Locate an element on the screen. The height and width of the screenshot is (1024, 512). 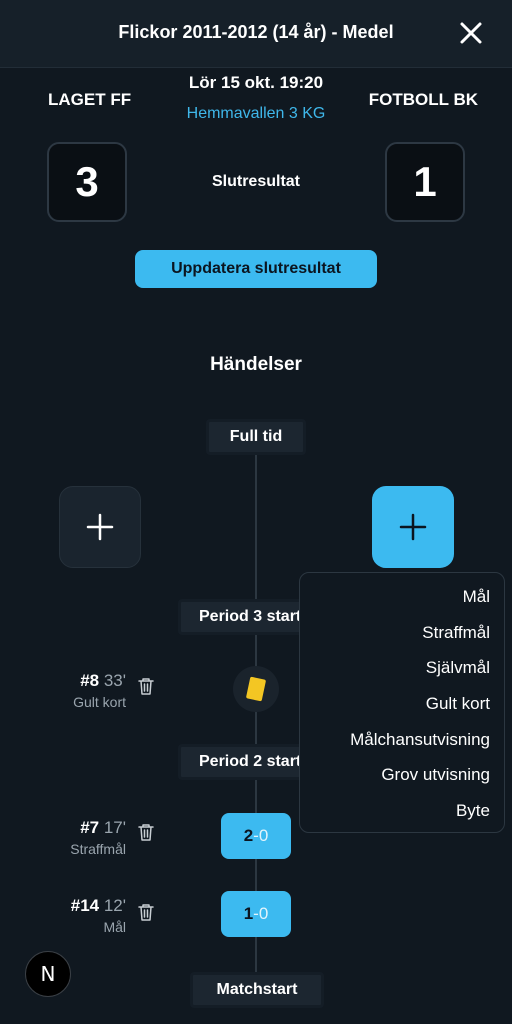
n-badge-button: N is located at coordinates (48, 974).